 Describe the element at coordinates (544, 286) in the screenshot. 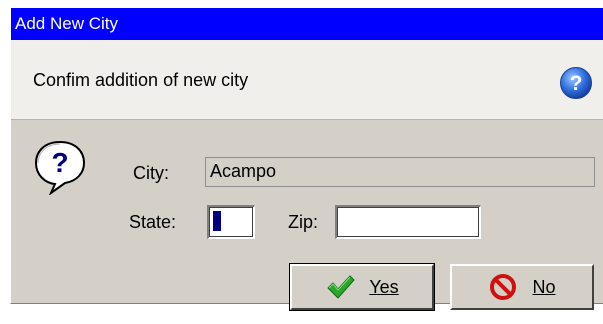

I see `no-label: No` at that location.